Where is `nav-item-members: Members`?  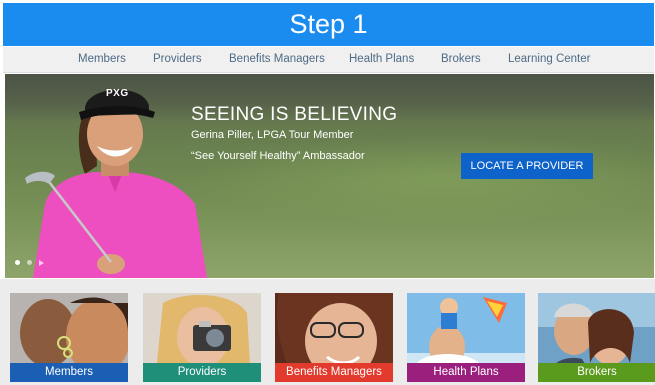 nav-item-members: Members is located at coordinates (102, 59).